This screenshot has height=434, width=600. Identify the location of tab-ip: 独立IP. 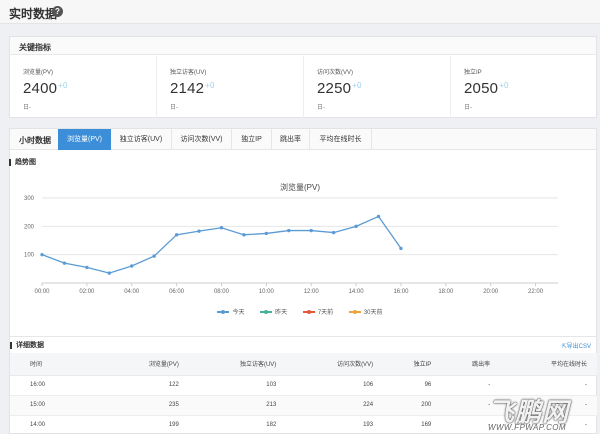
(252, 139).